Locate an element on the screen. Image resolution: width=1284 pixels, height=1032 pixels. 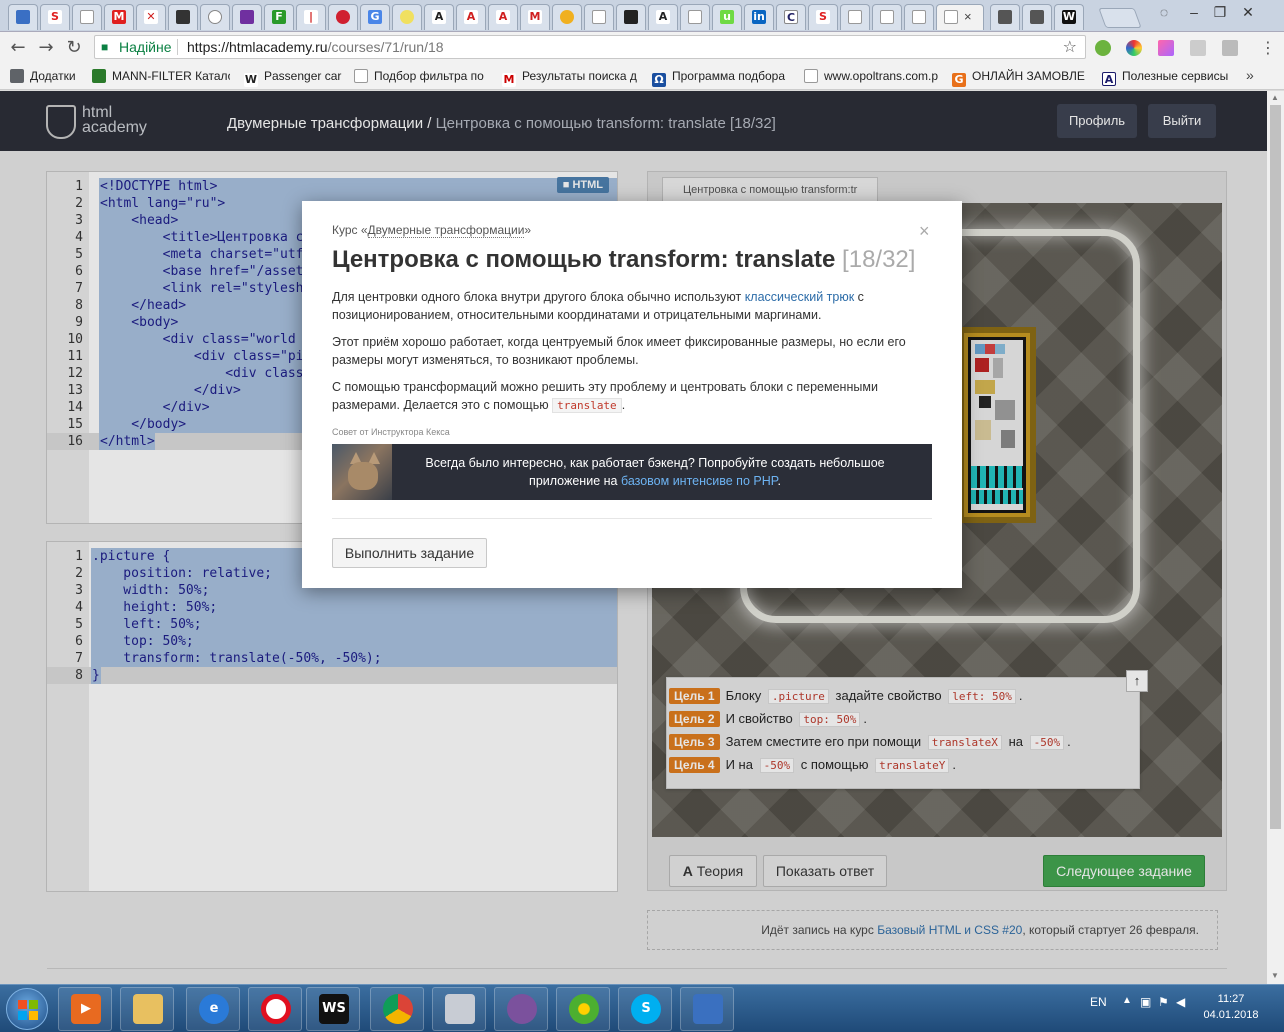
bookmark-item: W Passenger car is located at coordinates (294, 78).